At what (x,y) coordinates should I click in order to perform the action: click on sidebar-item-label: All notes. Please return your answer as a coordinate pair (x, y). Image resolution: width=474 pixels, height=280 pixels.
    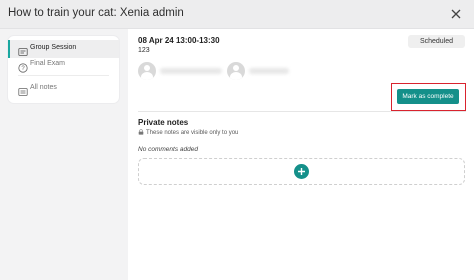
    Looking at the image, I should click on (43, 87).